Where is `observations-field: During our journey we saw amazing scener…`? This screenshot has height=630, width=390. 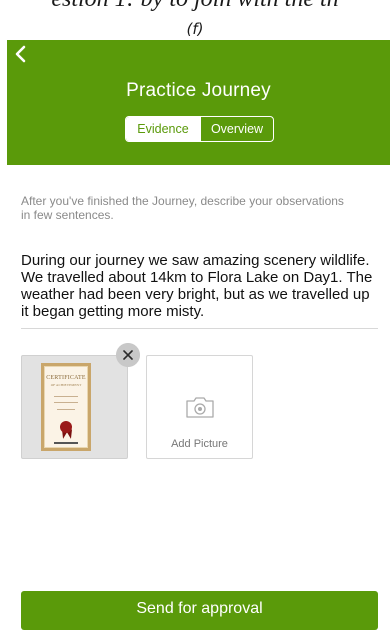 observations-field: During our journey we saw amazing scener… is located at coordinates (199, 286).